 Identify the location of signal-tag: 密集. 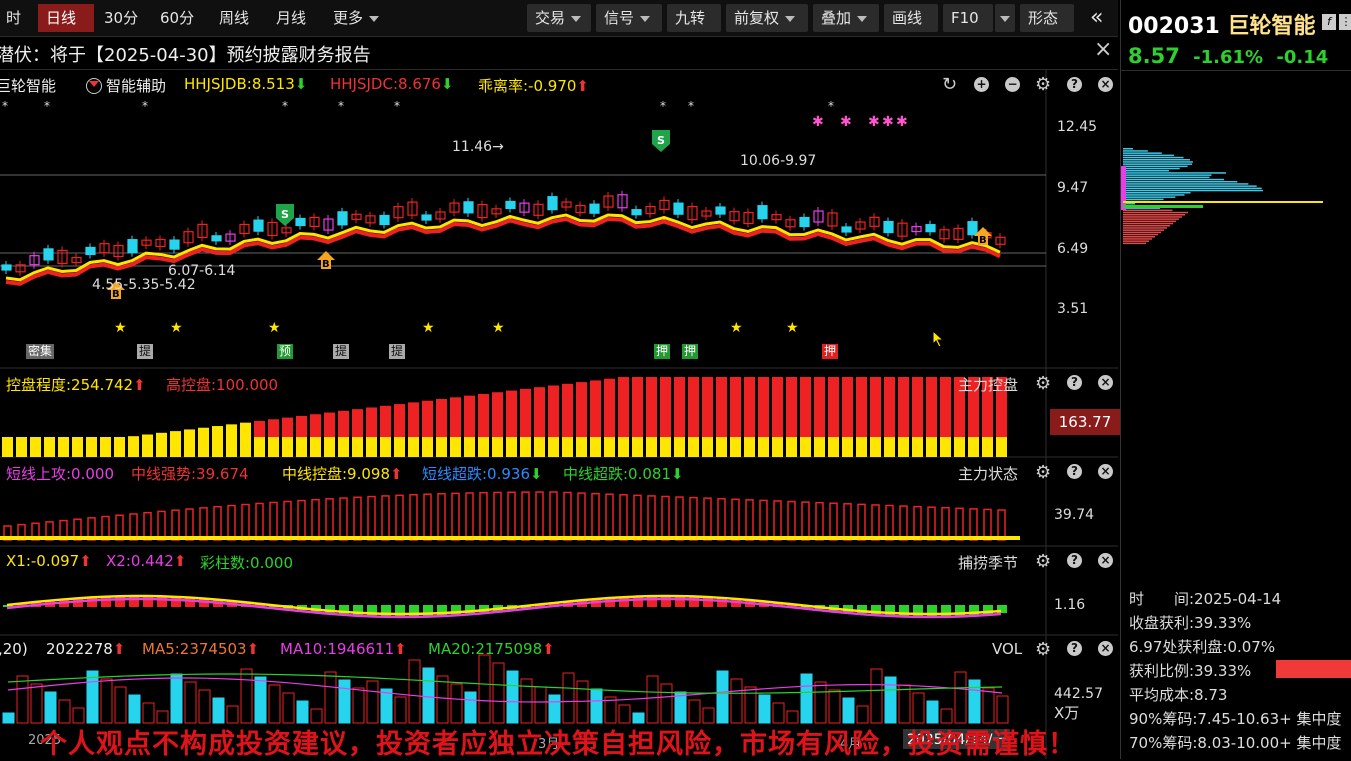
(40, 351).